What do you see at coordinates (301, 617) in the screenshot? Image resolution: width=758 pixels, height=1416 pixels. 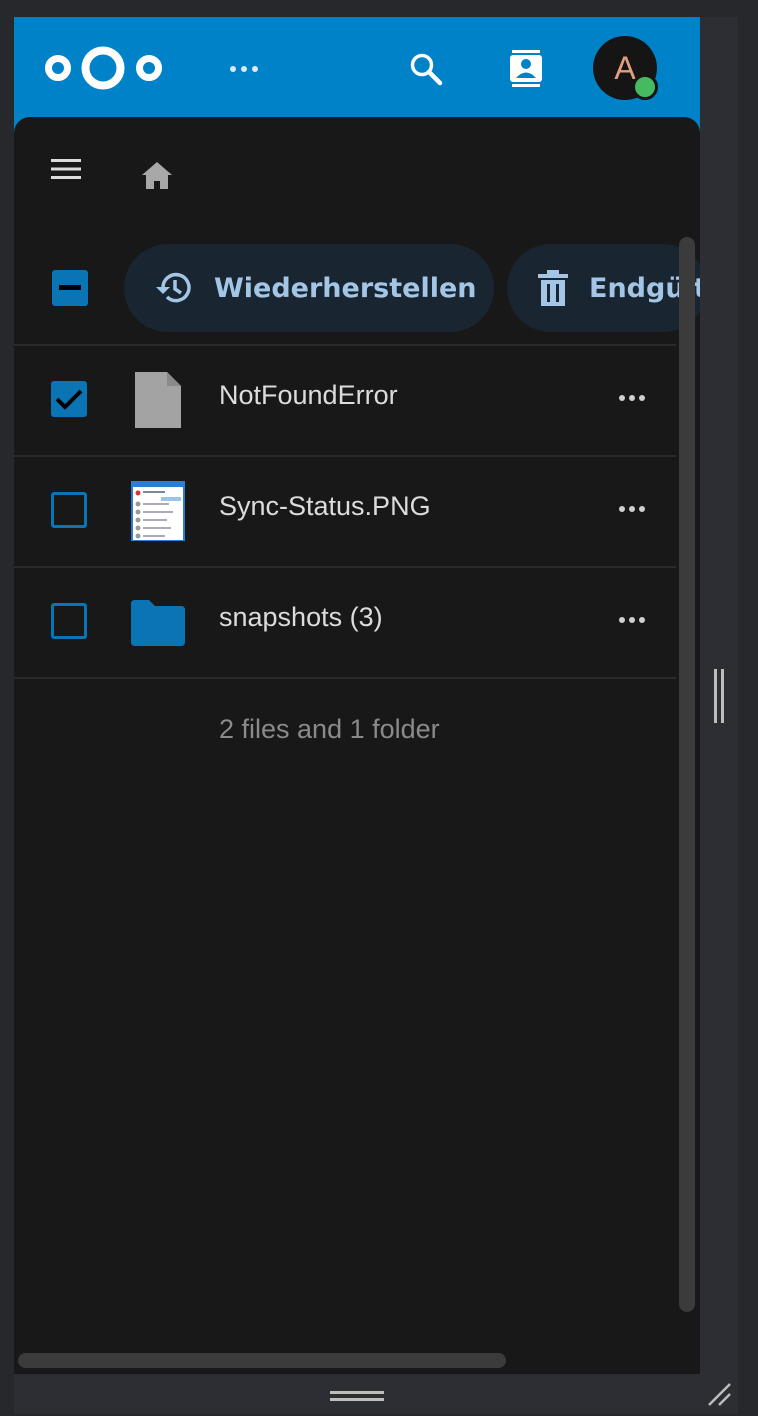 I see `folder-name: snapshots (3)` at bounding box center [301, 617].